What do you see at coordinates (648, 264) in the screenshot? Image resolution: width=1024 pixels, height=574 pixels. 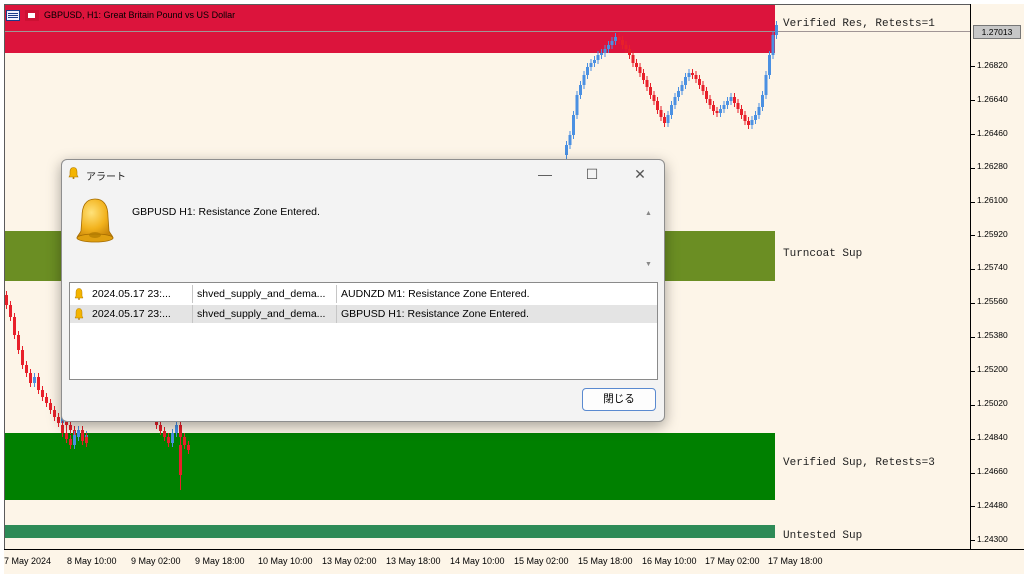 I see `scroll-down-arrow-icon: ▼` at bounding box center [648, 264].